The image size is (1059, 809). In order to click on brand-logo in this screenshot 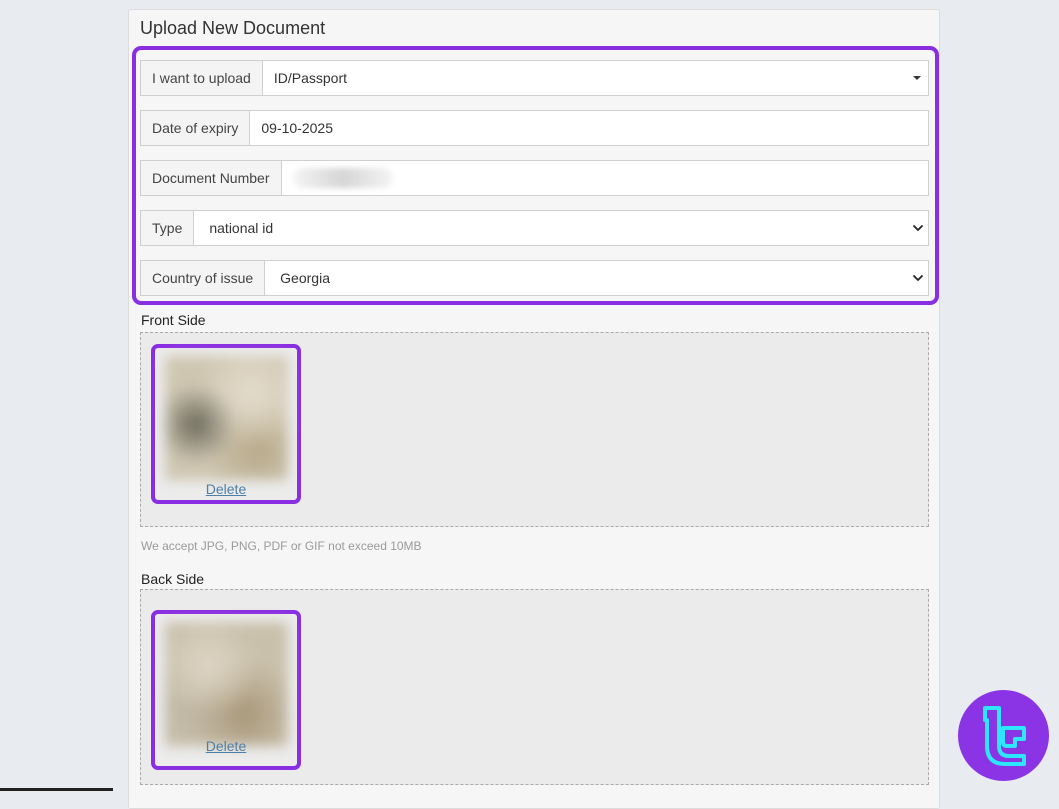, I will do `click(1003, 735)`.